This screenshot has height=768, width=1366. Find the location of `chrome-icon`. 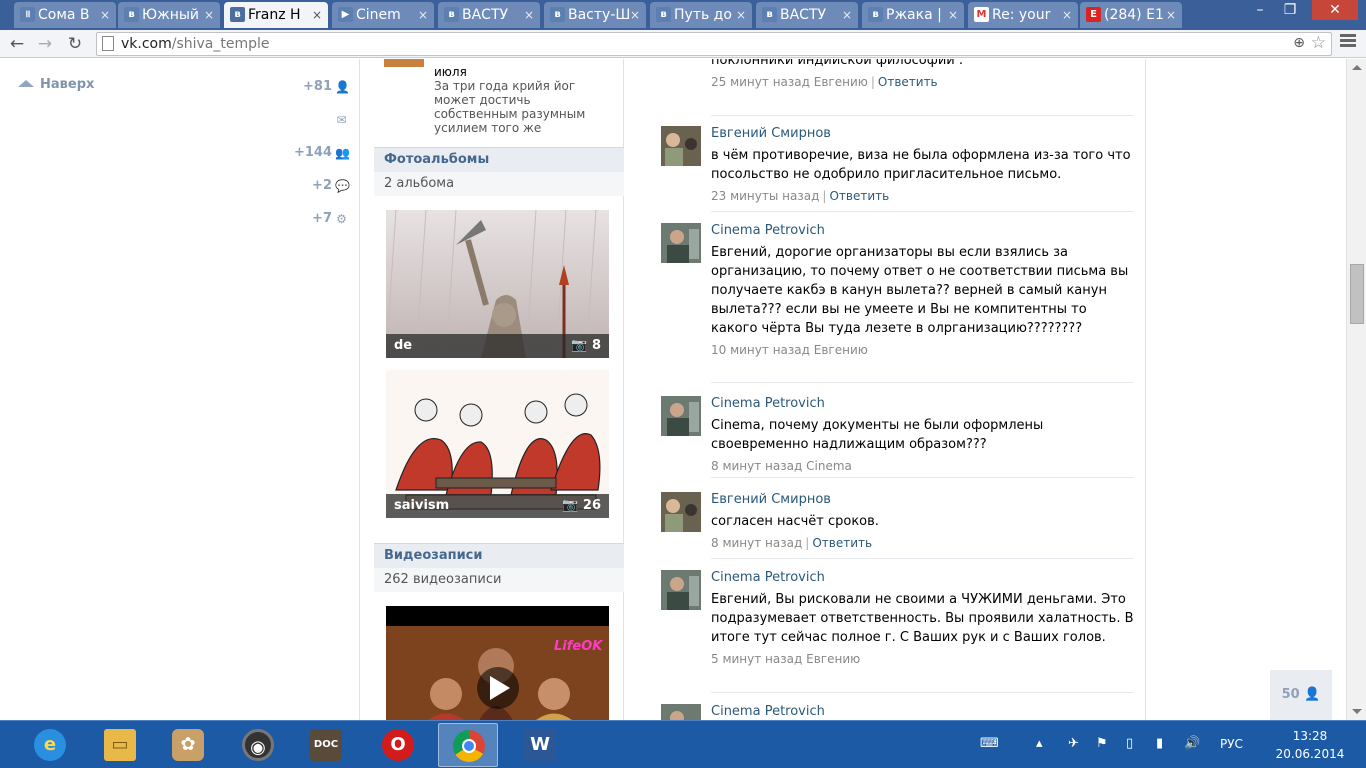

chrome-icon is located at coordinates (468, 745).